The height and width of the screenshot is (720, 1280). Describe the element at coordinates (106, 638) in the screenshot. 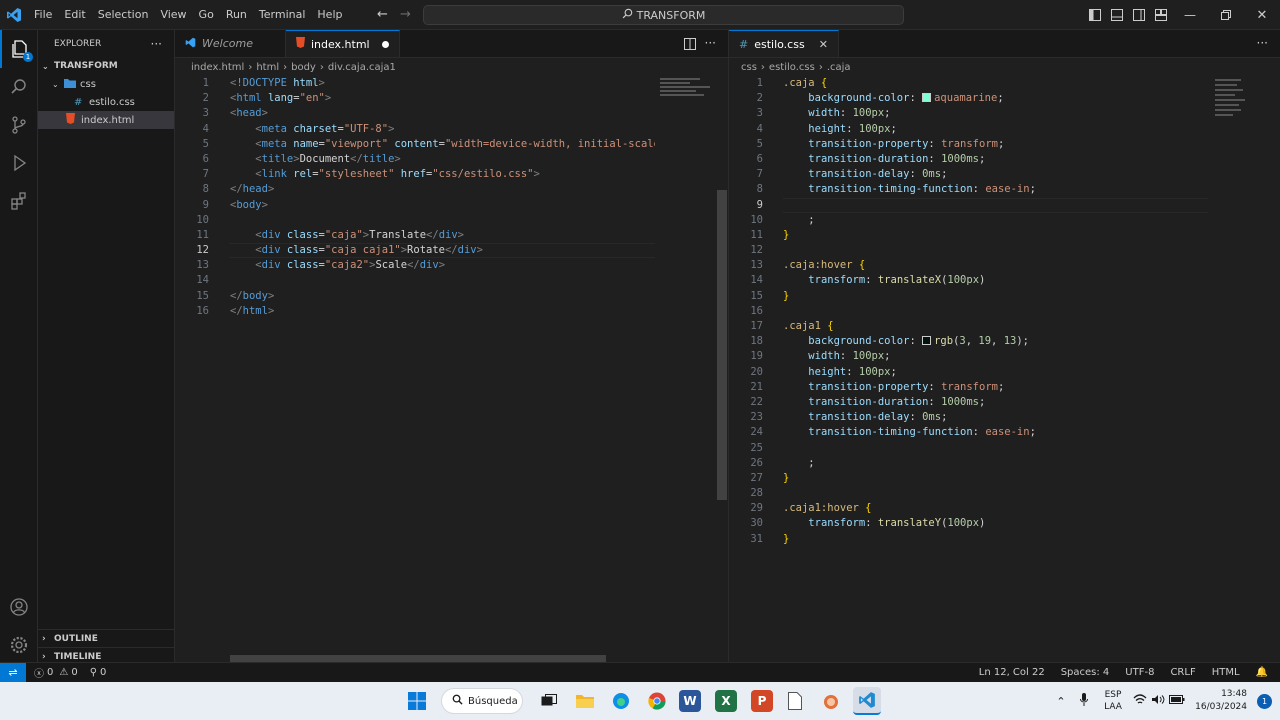

I see `outline-section: › OUTLINE` at that location.